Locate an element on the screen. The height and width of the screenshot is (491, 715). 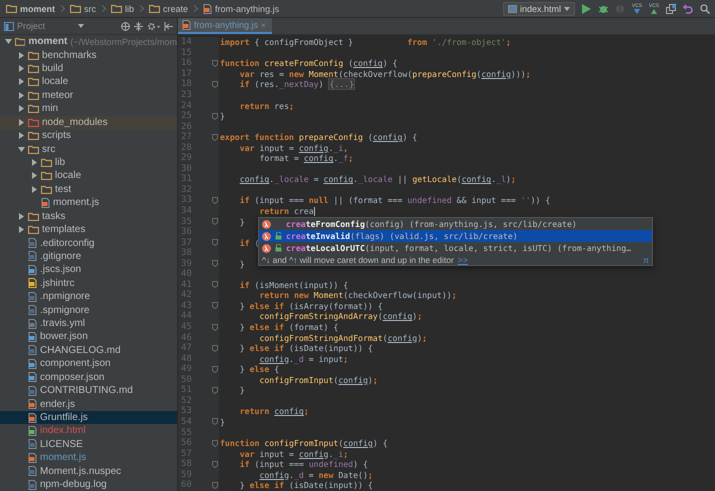
project-view-selector: Project is located at coordinates (44, 26).